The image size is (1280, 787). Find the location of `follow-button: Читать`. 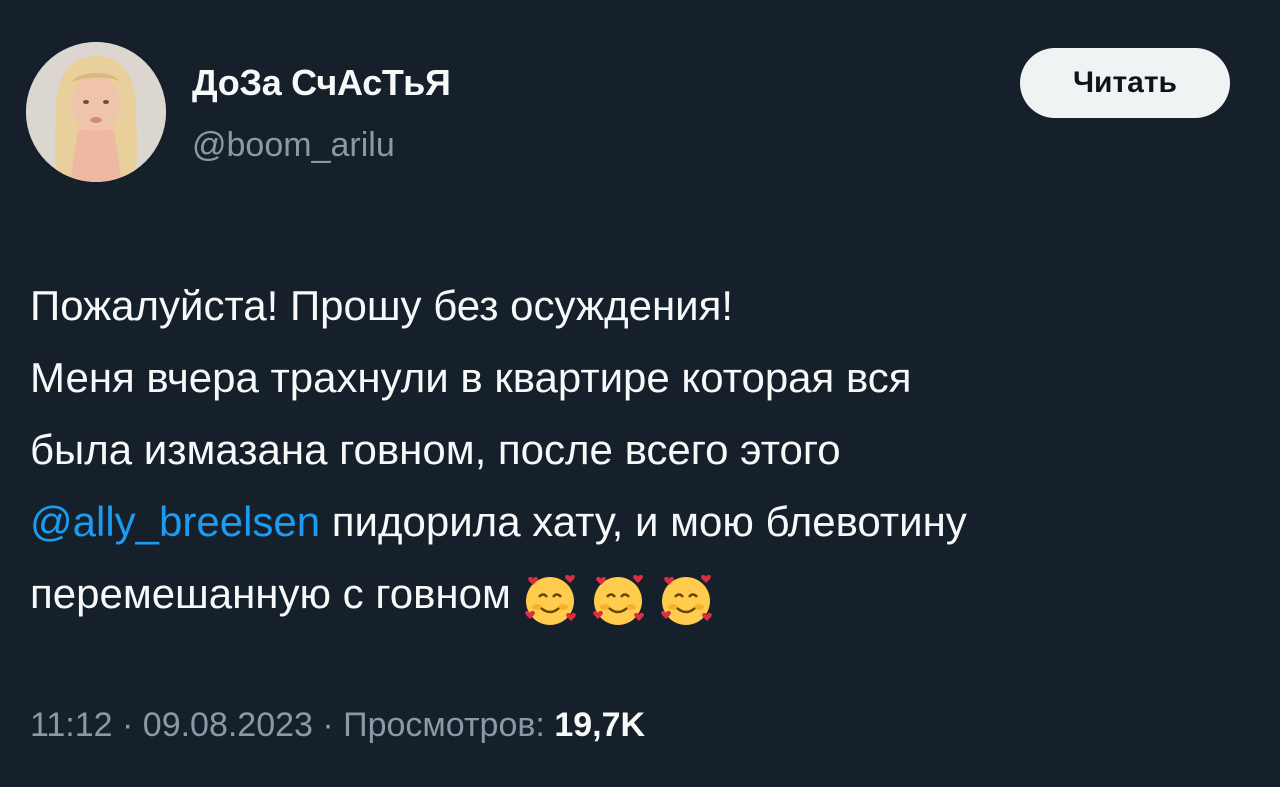

follow-button: Читать is located at coordinates (1125, 83).